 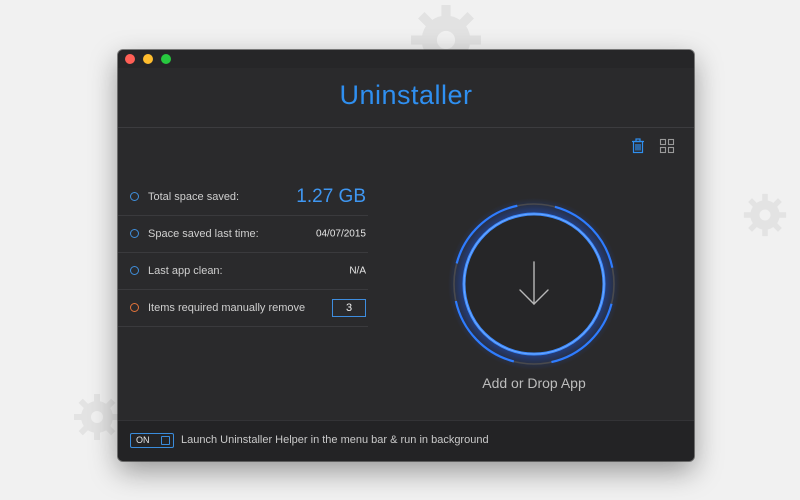 What do you see at coordinates (227, 308) in the screenshot?
I see `stat-label: Items required manually remove` at bounding box center [227, 308].